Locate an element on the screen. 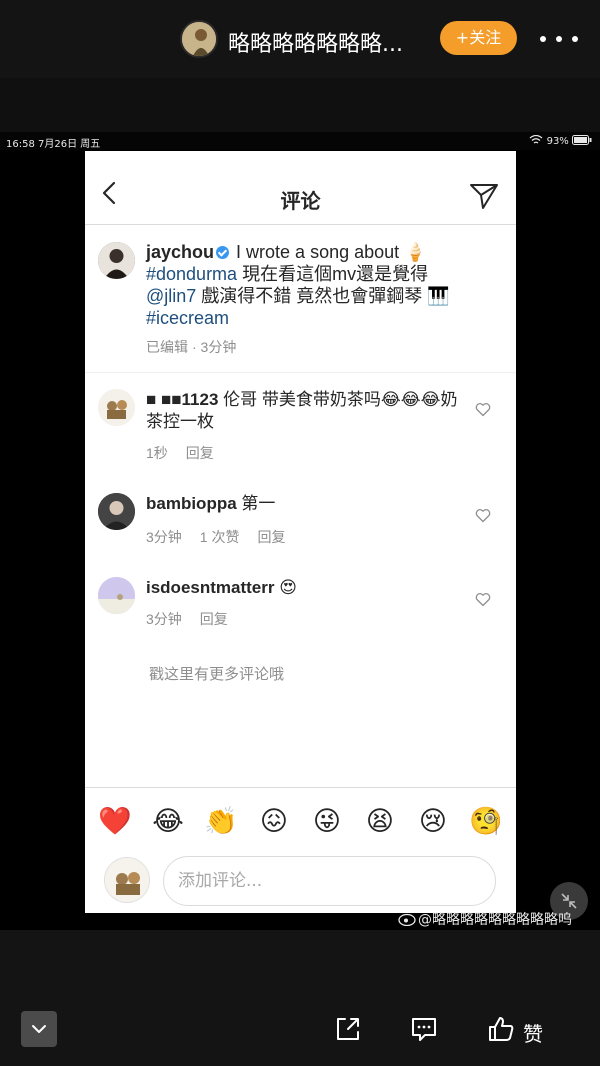  like-count: 1 次赞 is located at coordinates (220, 537).